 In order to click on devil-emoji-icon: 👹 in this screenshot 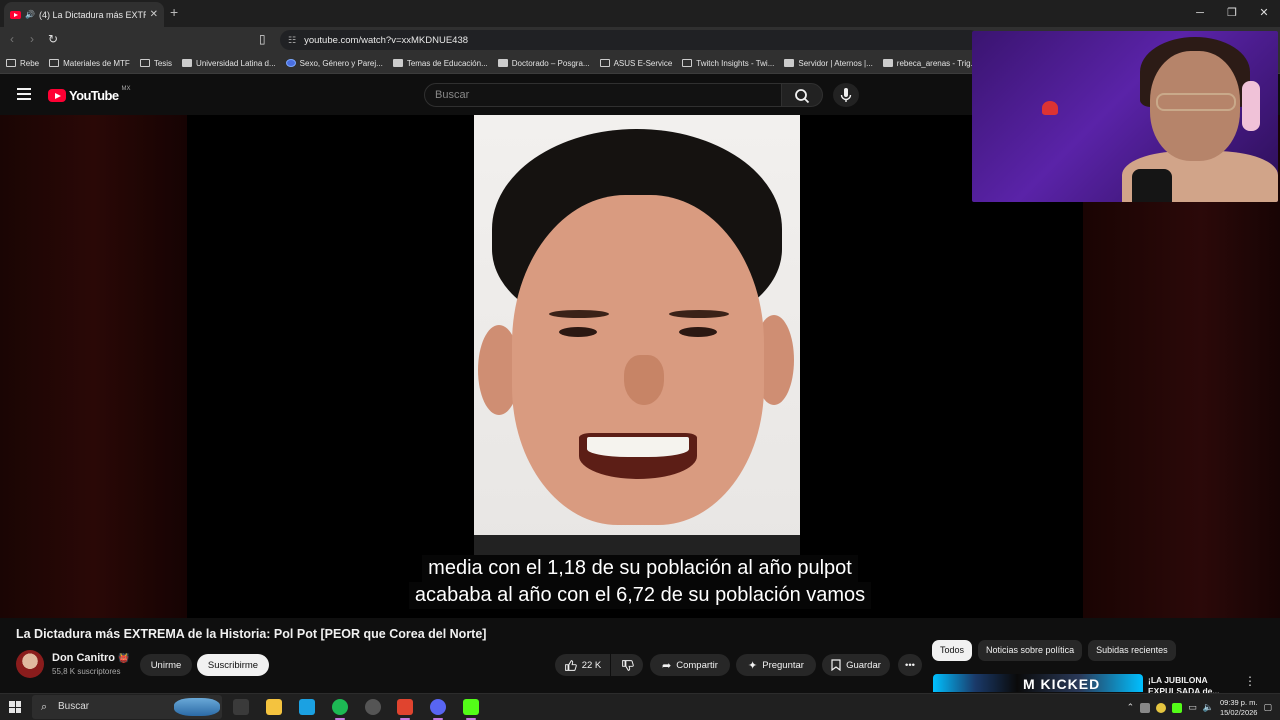, I will do `click(124, 658)`.